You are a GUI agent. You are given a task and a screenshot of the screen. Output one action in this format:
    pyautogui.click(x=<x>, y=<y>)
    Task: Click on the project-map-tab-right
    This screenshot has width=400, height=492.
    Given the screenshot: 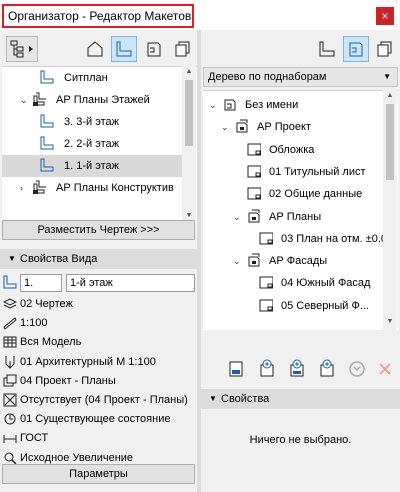 What is the action you would take?
    pyautogui.click(x=327, y=49)
    